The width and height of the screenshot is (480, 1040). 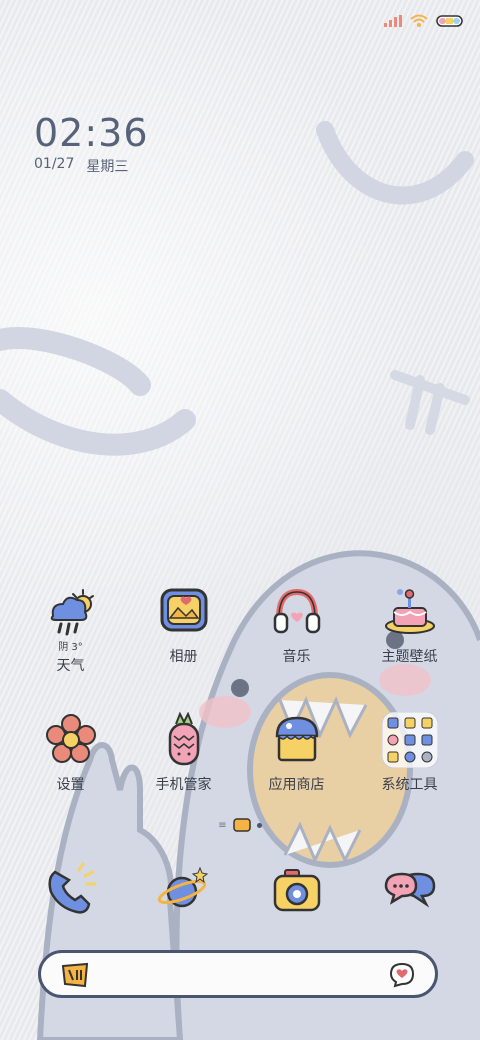 I want to click on weather-icon, so click(x=71, y=612).